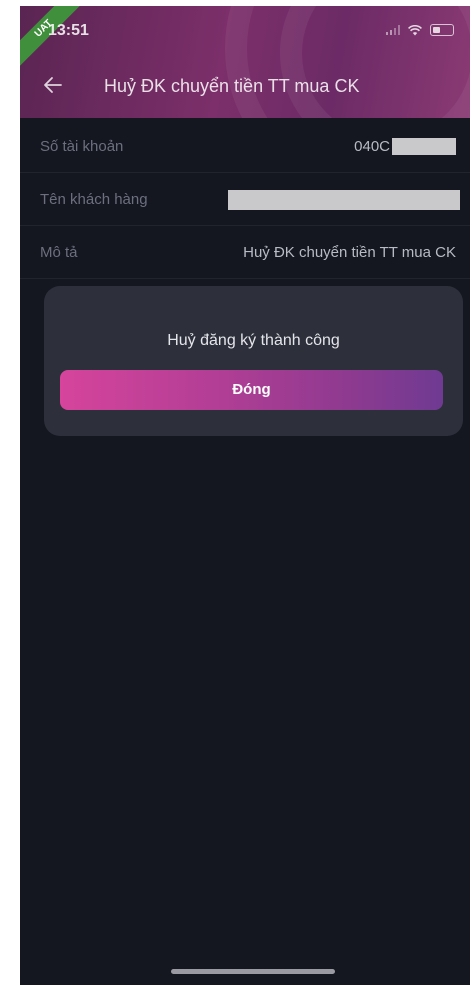 This screenshot has height=987, width=472. What do you see at coordinates (232, 86) in the screenshot?
I see `page-title: Huỷ ĐK chuyển tiền TT mua CK` at bounding box center [232, 86].